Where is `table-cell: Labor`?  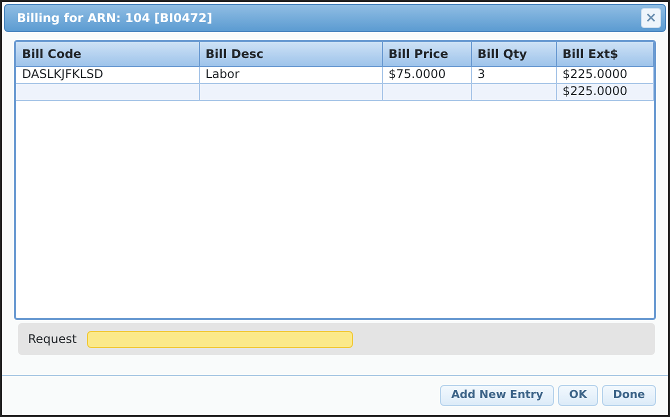
table-cell: Labor is located at coordinates (290, 74).